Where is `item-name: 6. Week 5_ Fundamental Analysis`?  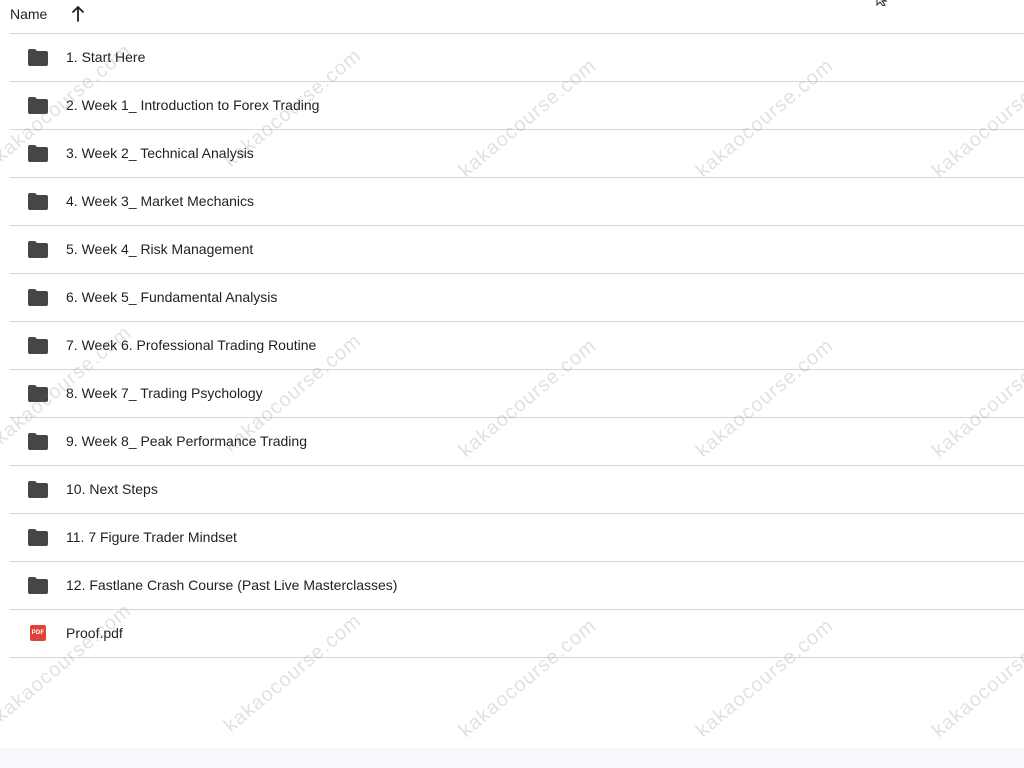
item-name: 6. Week 5_ Fundamental Analysis is located at coordinates (172, 297).